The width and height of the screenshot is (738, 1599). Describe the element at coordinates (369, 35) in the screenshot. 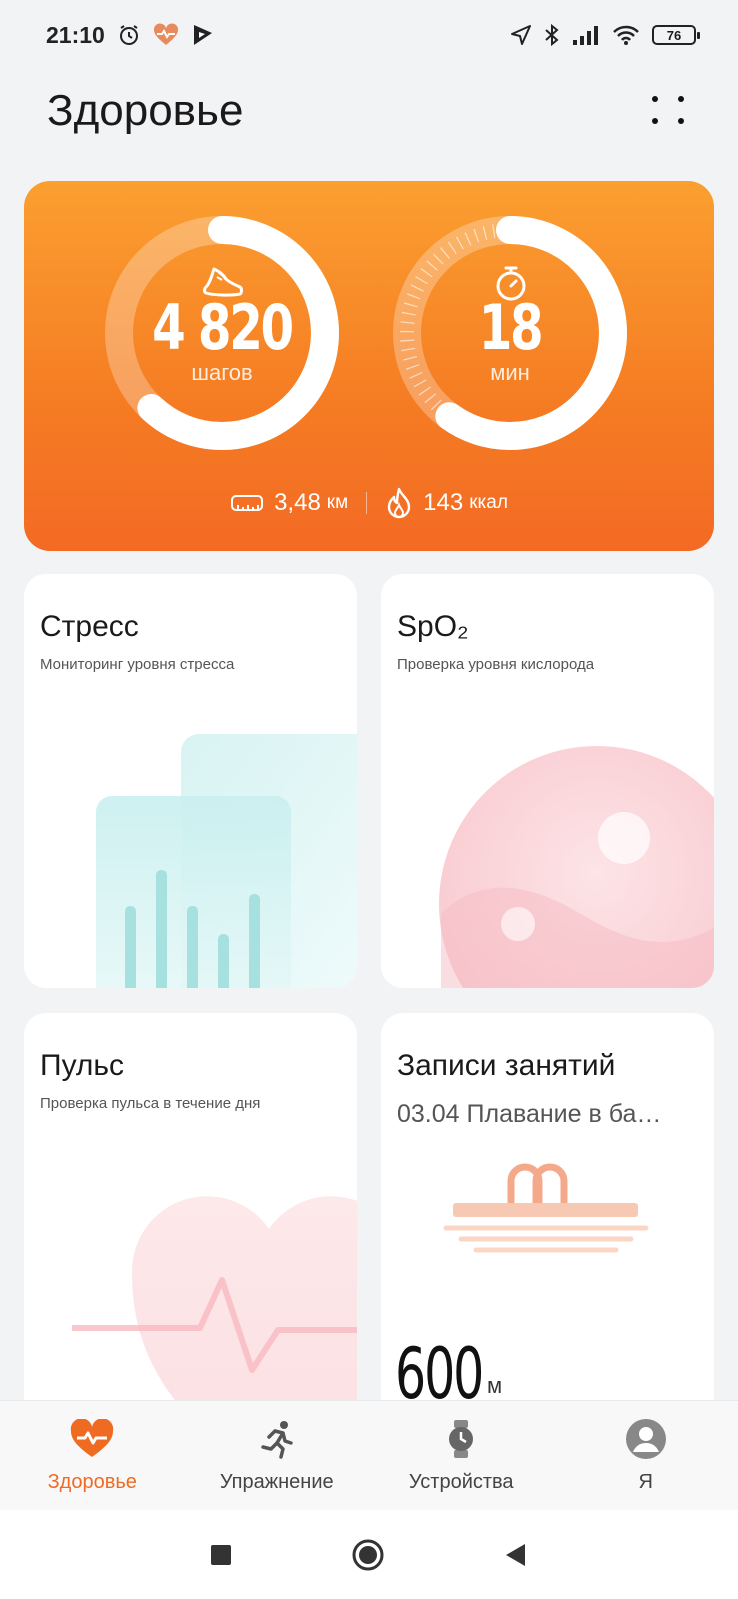

I see `status-bar: 21:10 76` at that location.